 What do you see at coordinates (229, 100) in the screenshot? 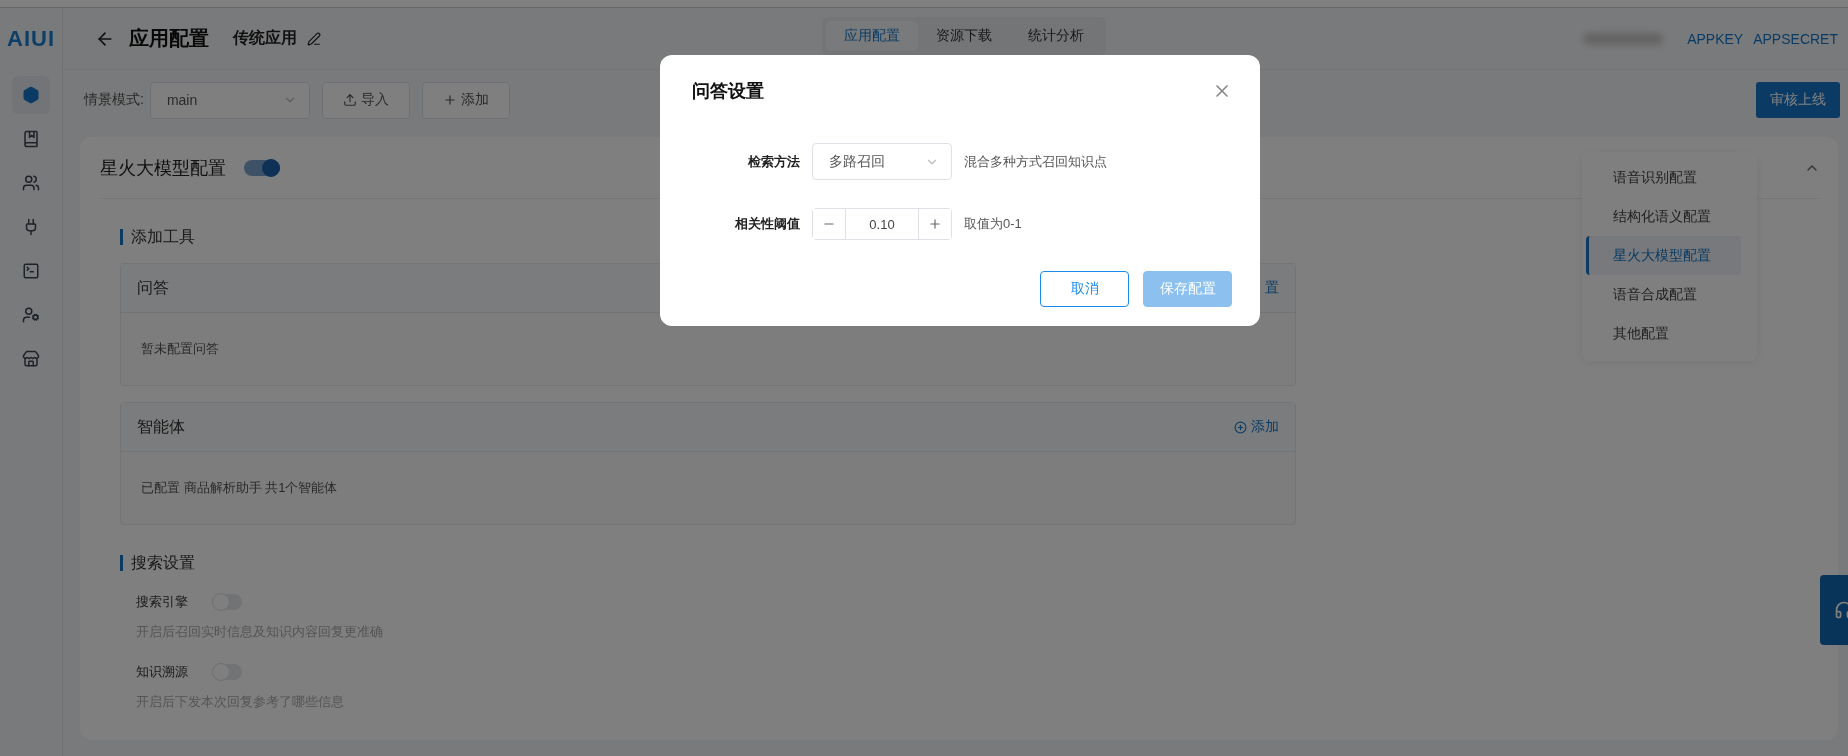
I see `scene-select: main` at bounding box center [229, 100].